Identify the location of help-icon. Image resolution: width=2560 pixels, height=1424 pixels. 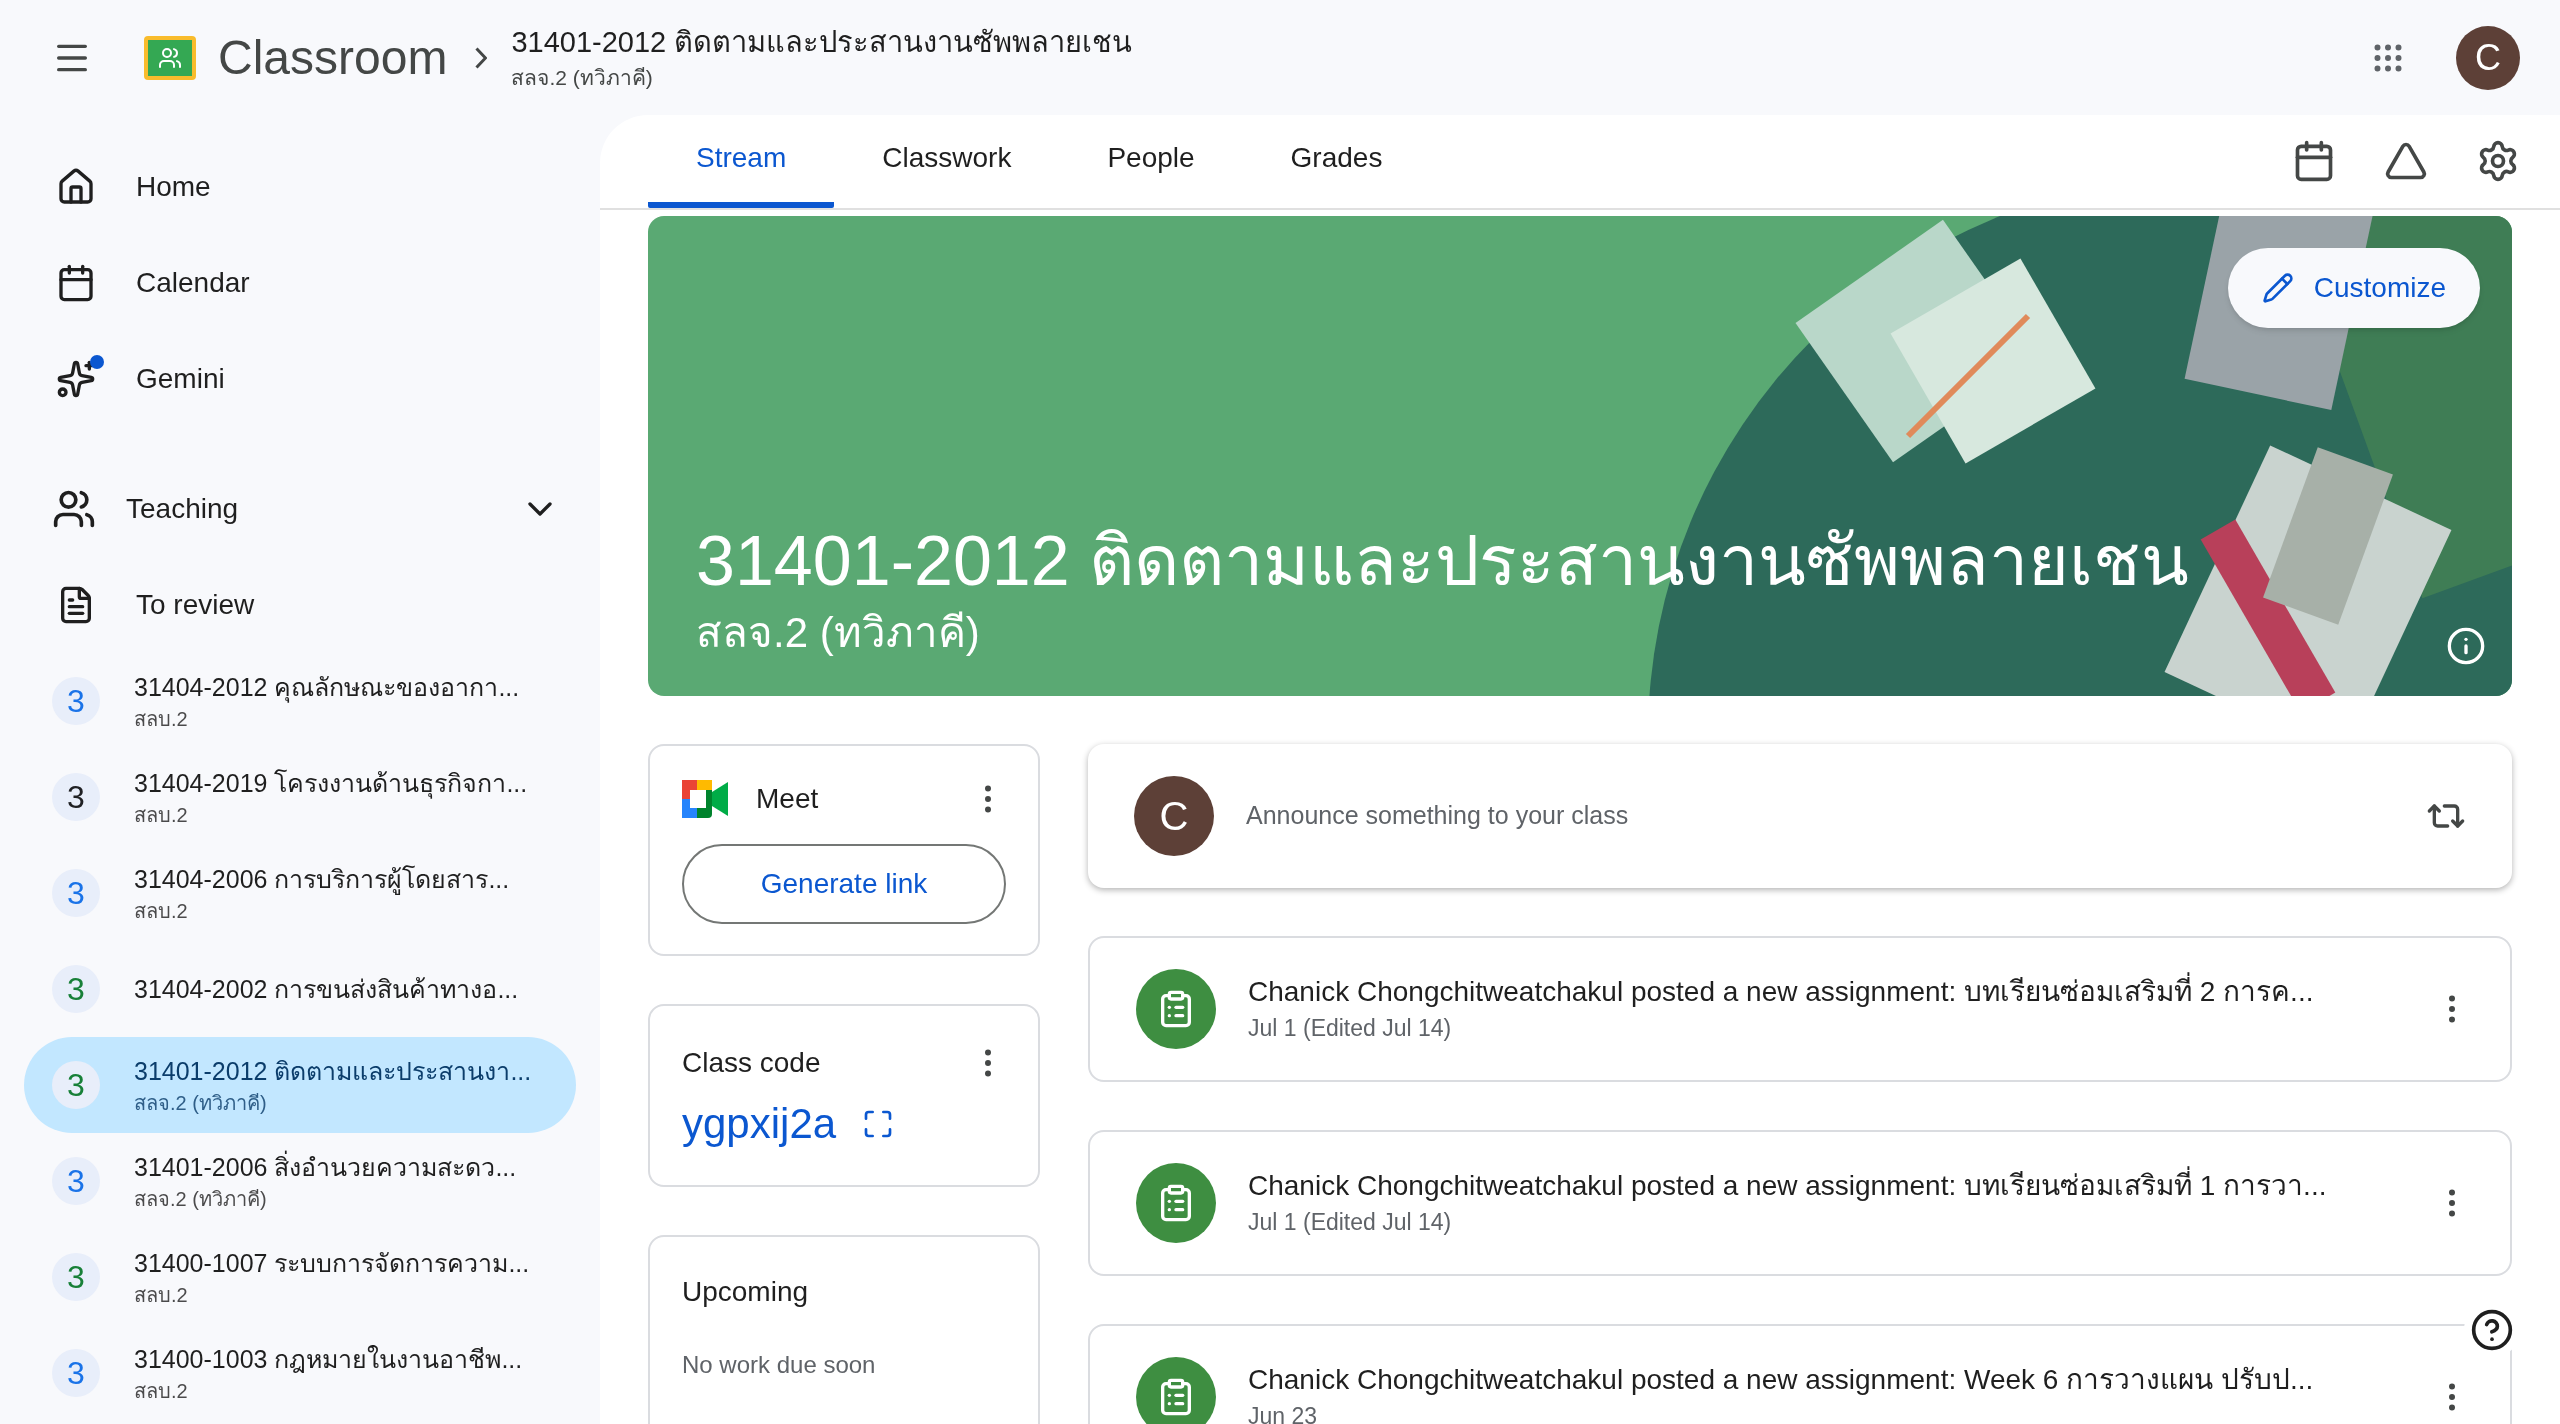
(2492, 1330).